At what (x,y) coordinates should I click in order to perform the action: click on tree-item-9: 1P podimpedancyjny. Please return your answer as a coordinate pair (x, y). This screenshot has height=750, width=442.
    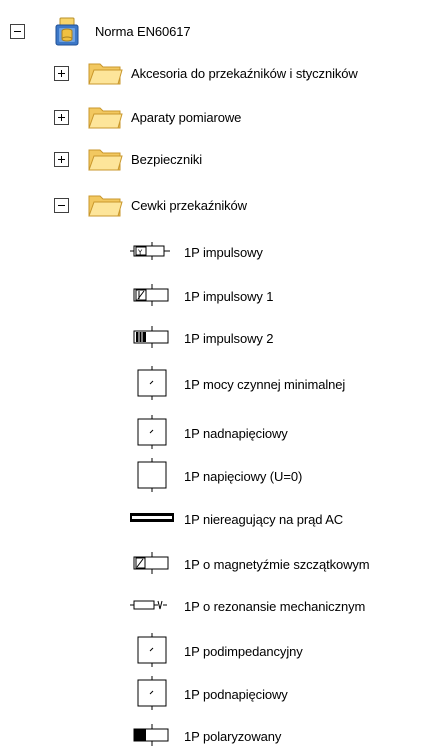
    Looking at the image, I should click on (221, 650).